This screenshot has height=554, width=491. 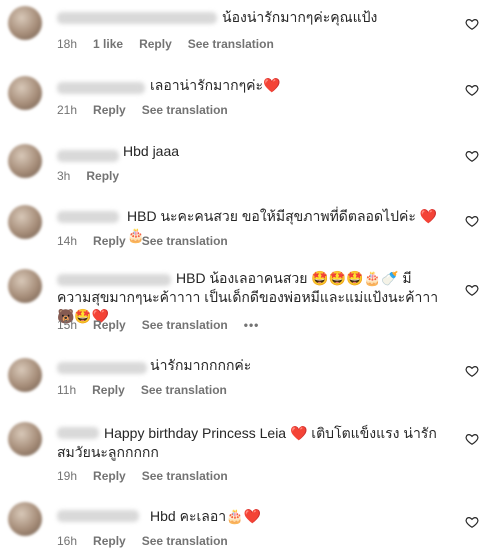 What do you see at coordinates (108, 44) in the screenshot?
I see `likes-count: 1 like` at bounding box center [108, 44].